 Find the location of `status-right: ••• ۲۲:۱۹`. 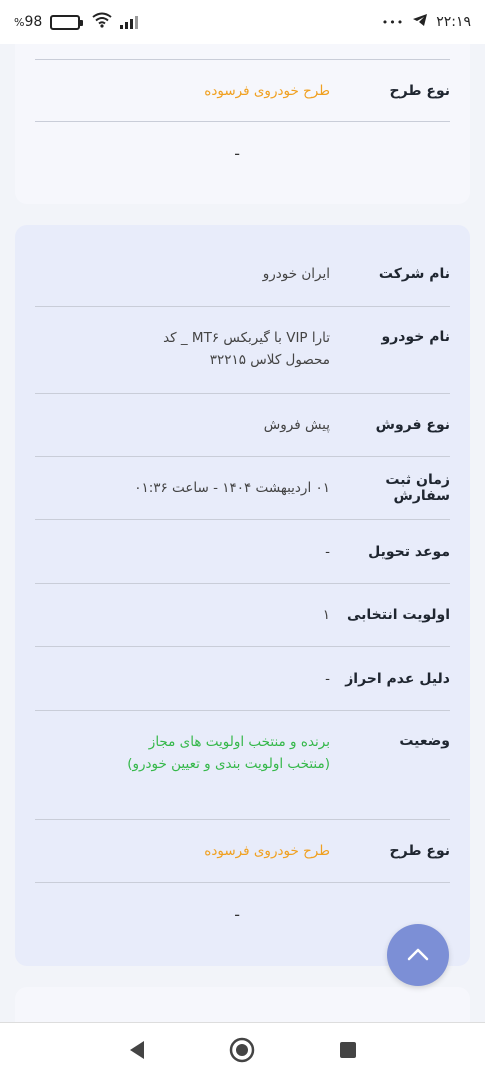

status-right: ••• ۲۲:۱۹ is located at coordinates (426, 22).